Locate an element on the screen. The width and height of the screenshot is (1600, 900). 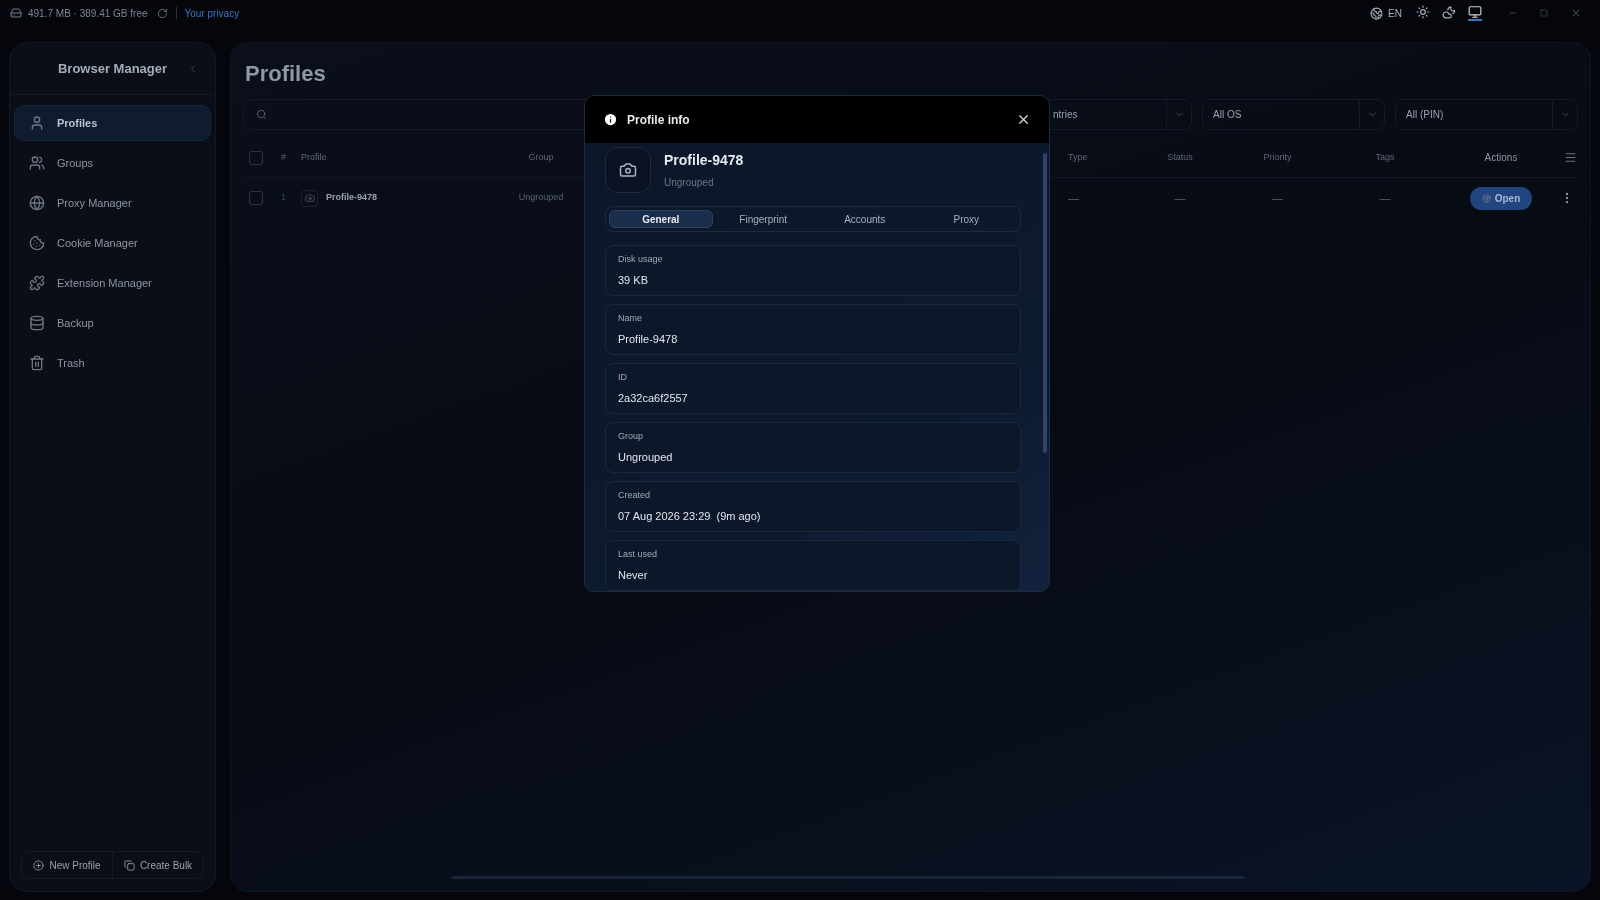
field-value: Never is located at coordinates (633, 575).